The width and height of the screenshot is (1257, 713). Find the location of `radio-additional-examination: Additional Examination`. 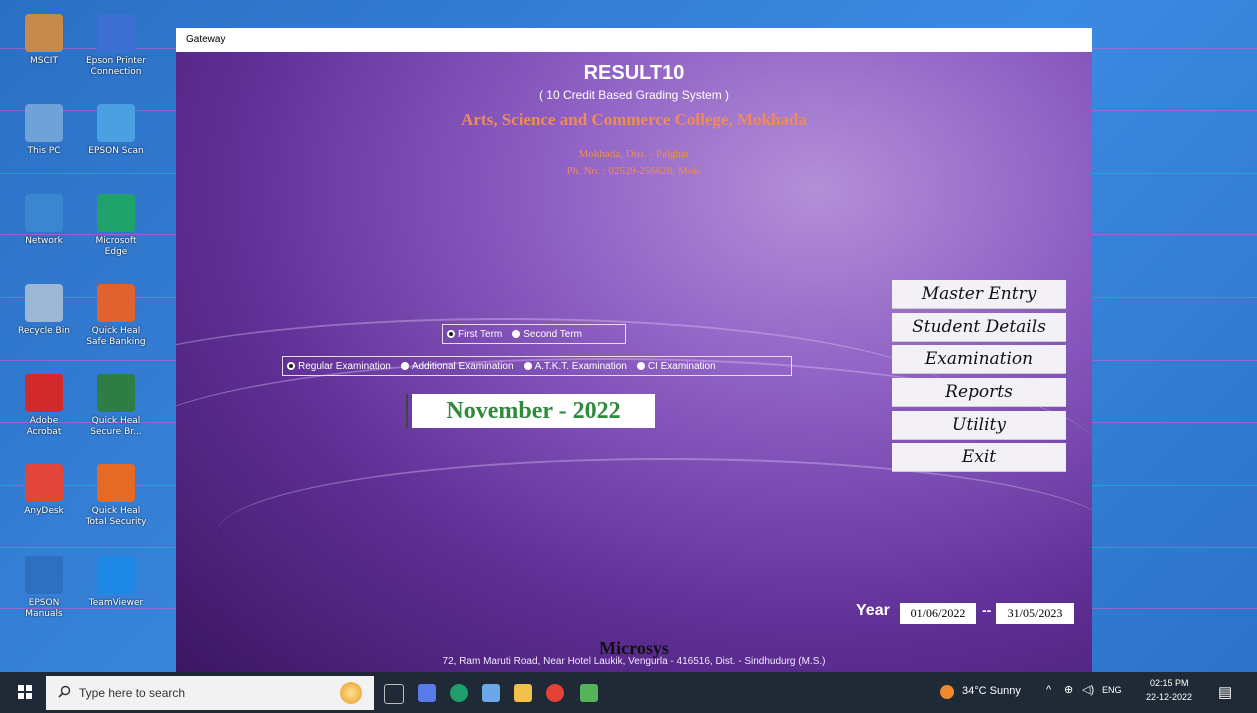

radio-additional-examination: Additional Examination is located at coordinates (457, 366).